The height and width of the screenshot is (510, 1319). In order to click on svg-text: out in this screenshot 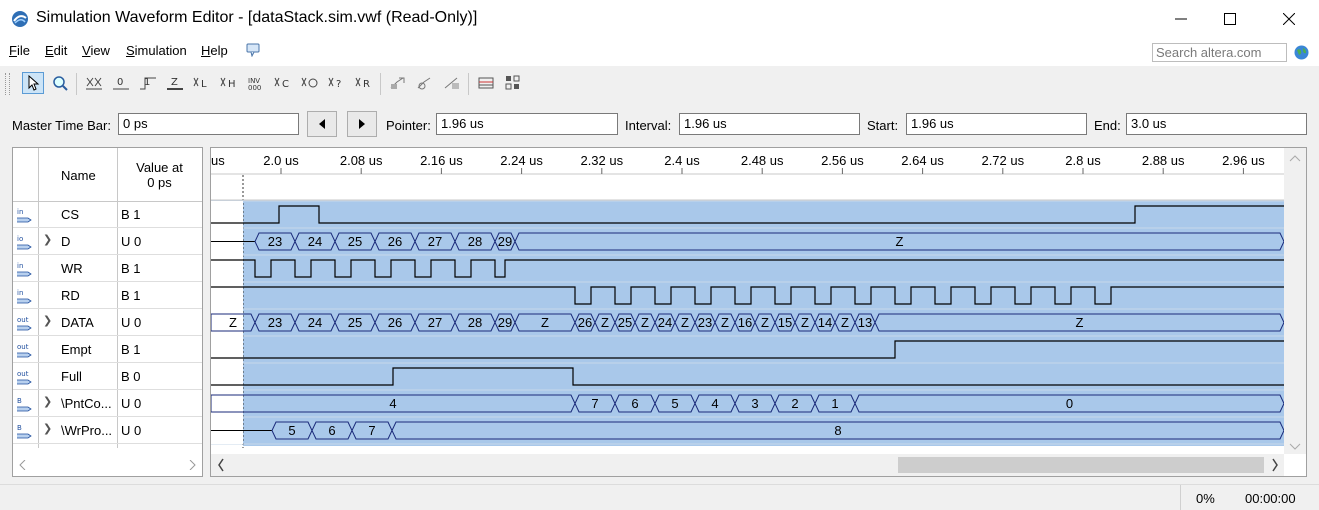, I will do `click(23, 320)`.